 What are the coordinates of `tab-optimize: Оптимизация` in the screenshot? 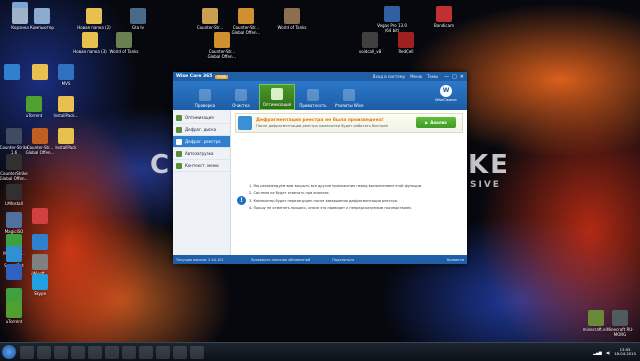 It's located at (277, 97).